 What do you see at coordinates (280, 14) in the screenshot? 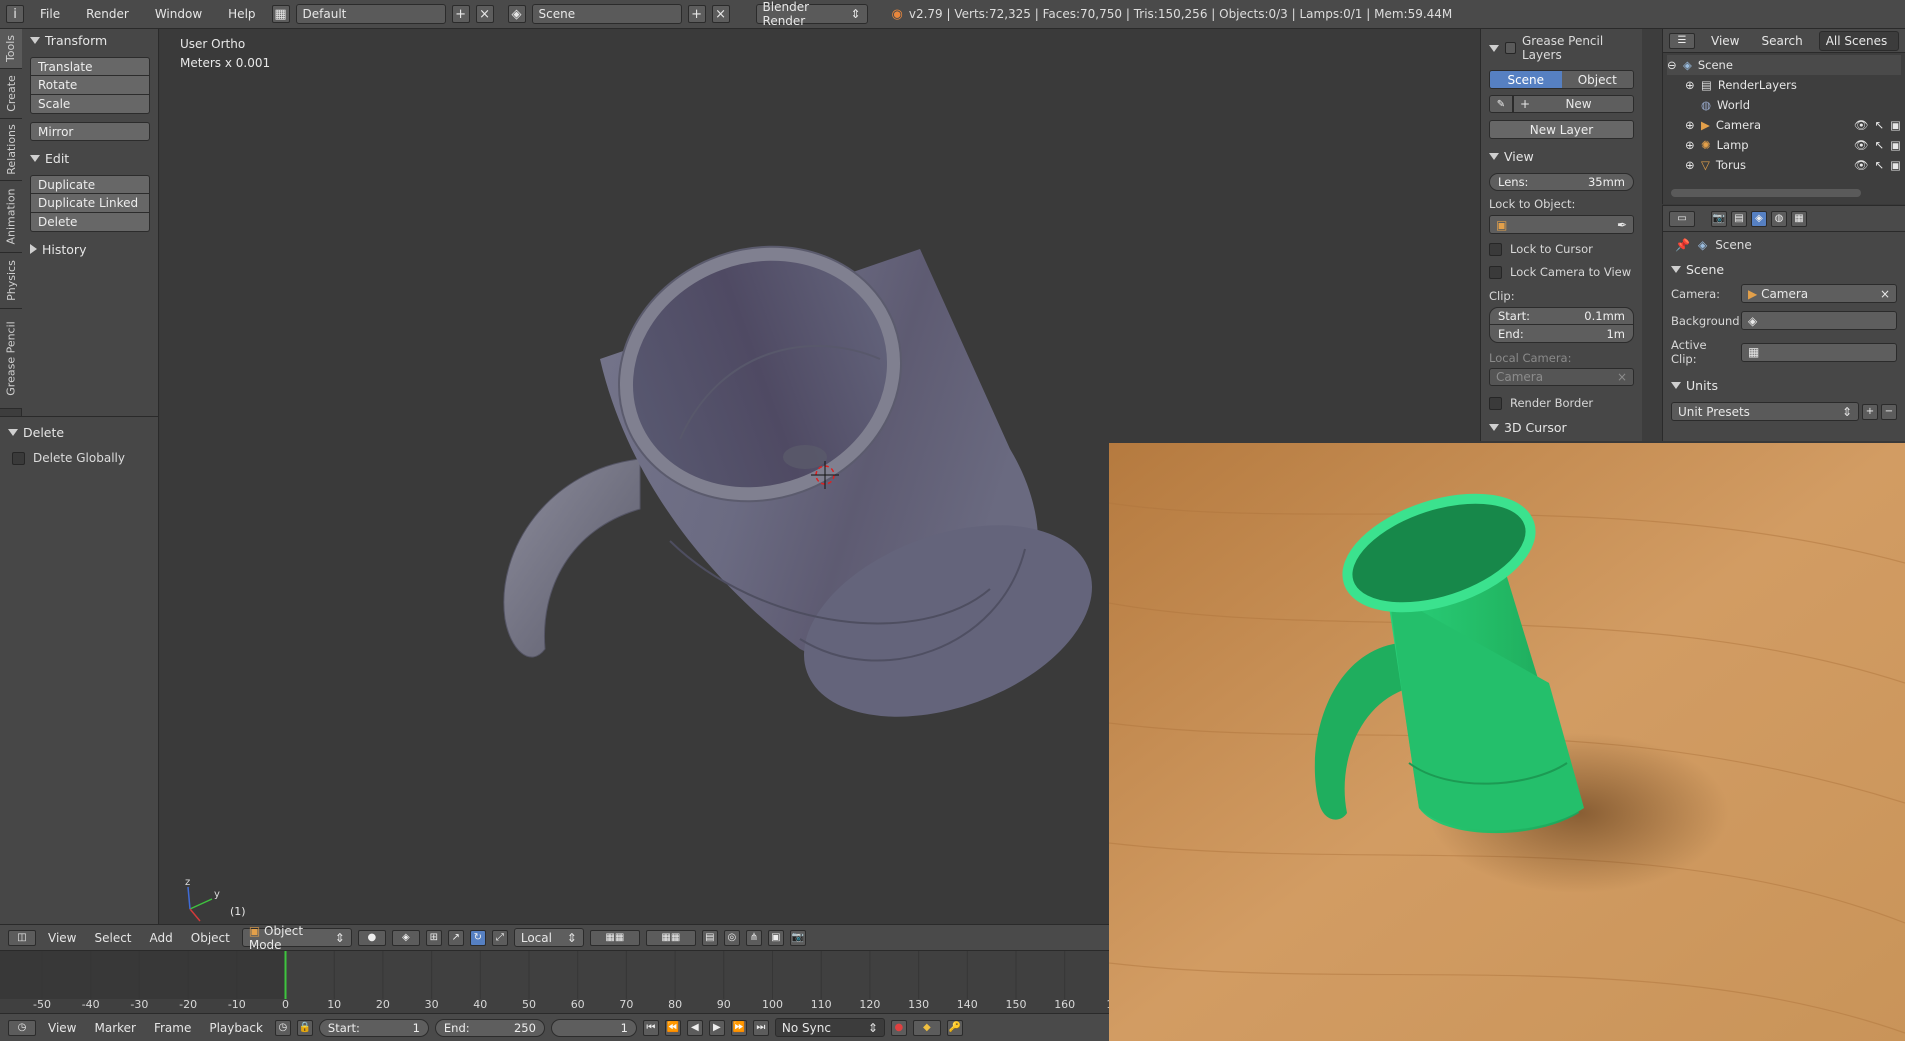
I see `screen-layout-icon: ▦` at bounding box center [280, 14].